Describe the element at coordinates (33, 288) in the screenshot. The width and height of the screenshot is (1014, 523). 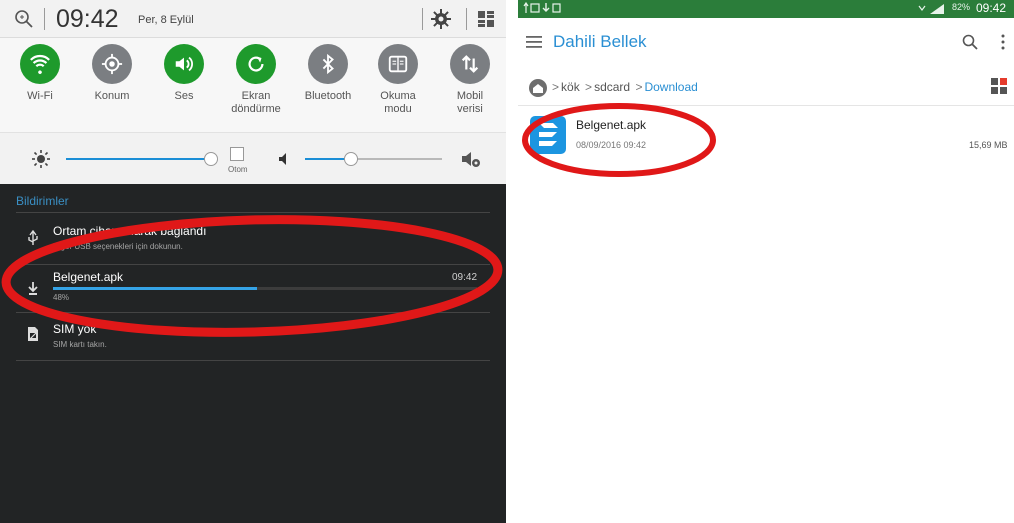
I see `download-icon` at that location.